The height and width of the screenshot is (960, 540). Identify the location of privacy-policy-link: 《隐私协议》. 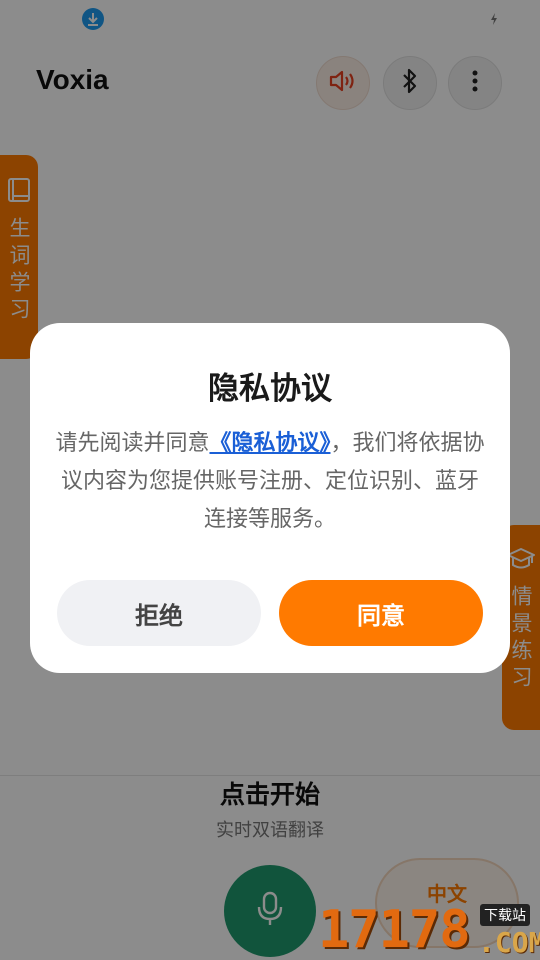
(269, 443).